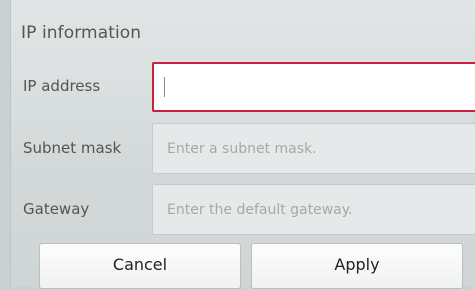 This screenshot has width=475, height=289. I want to click on text-caret, so click(164, 87).